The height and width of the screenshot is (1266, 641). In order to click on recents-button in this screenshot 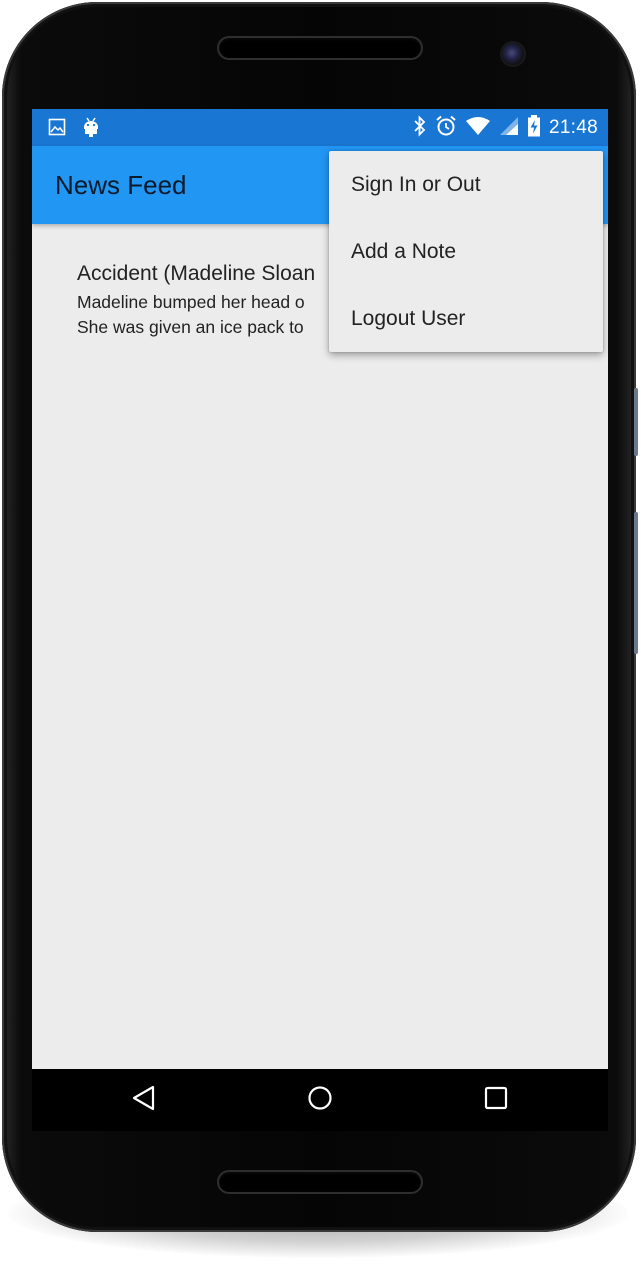, I will do `click(496, 1100)`.